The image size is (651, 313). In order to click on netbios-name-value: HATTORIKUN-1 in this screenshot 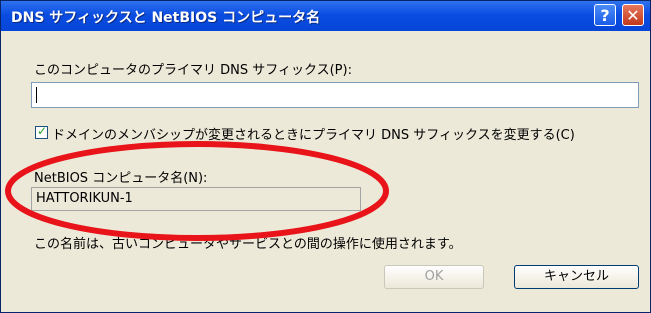, I will do `click(84, 198)`.